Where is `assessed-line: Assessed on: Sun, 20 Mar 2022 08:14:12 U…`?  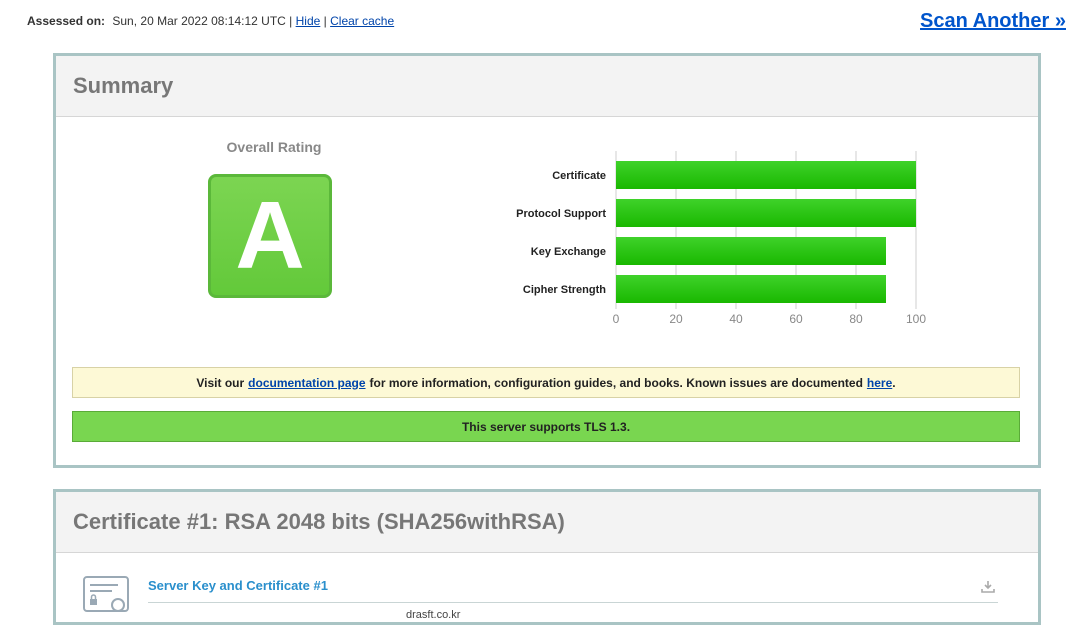 assessed-line: Assessed on: Sun, 20 Mar 2022 08:14:12 U… is located at coordinates (210, 21).